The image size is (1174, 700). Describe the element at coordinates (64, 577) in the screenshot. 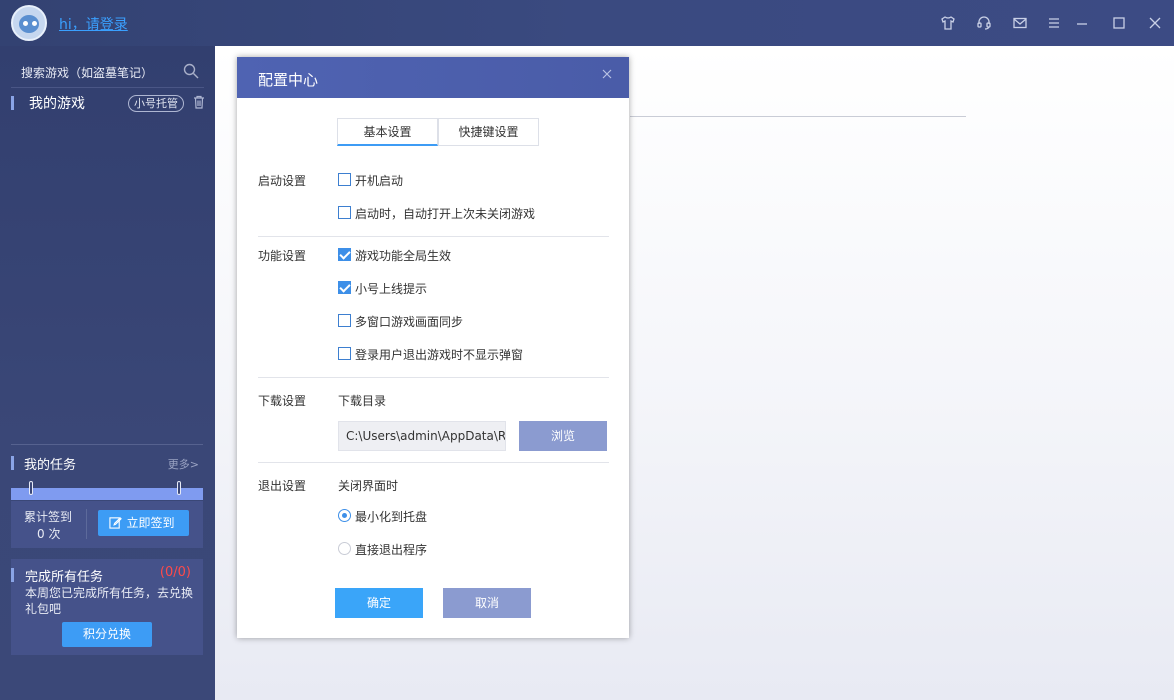

I see `all-tasks-title: 完成所有任务` at that location.